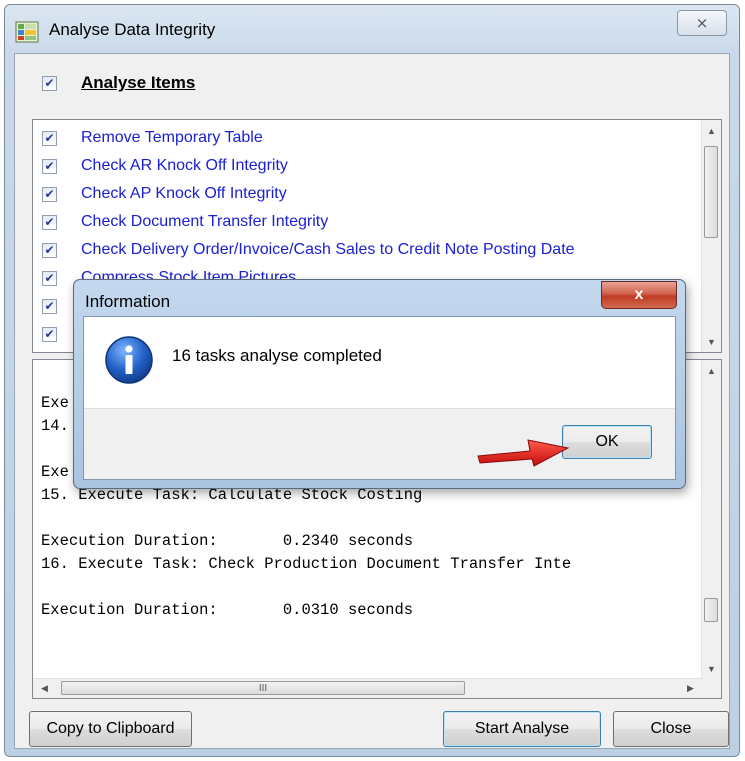  I want to click on list-scroll-thumb, so click(711, 192).